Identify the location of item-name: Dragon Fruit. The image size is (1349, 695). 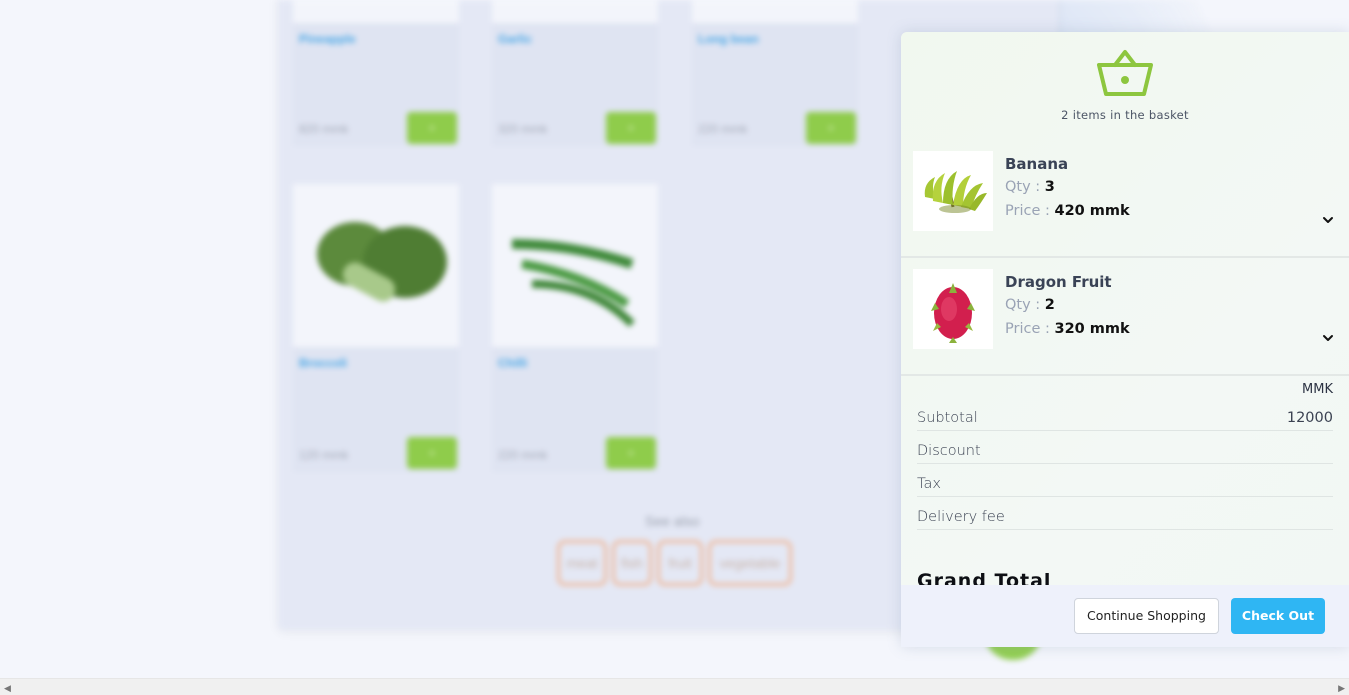
(1058, 282).